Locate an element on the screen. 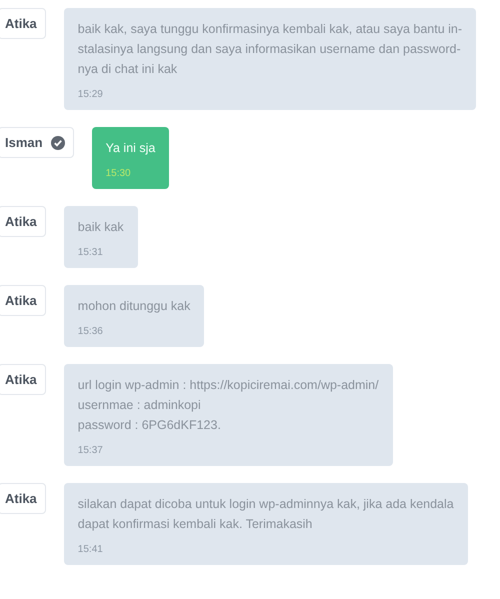  message-text: mohon ditunggu kak is located at coordinates (134, 306).